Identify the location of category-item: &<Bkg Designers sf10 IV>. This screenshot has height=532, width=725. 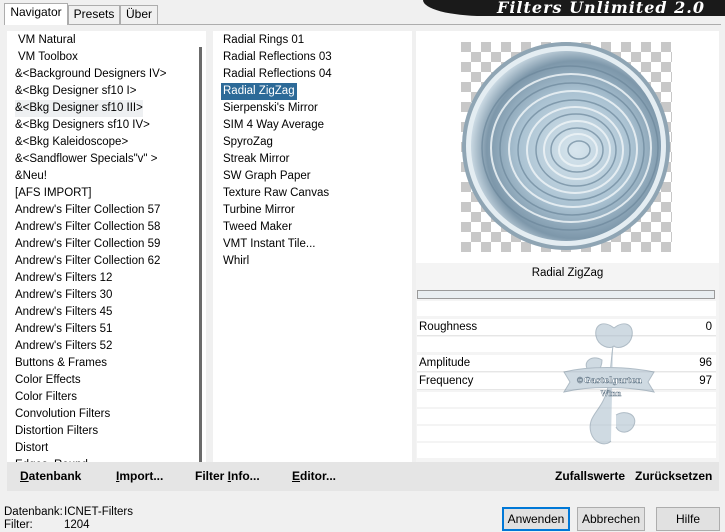
(82, 125).